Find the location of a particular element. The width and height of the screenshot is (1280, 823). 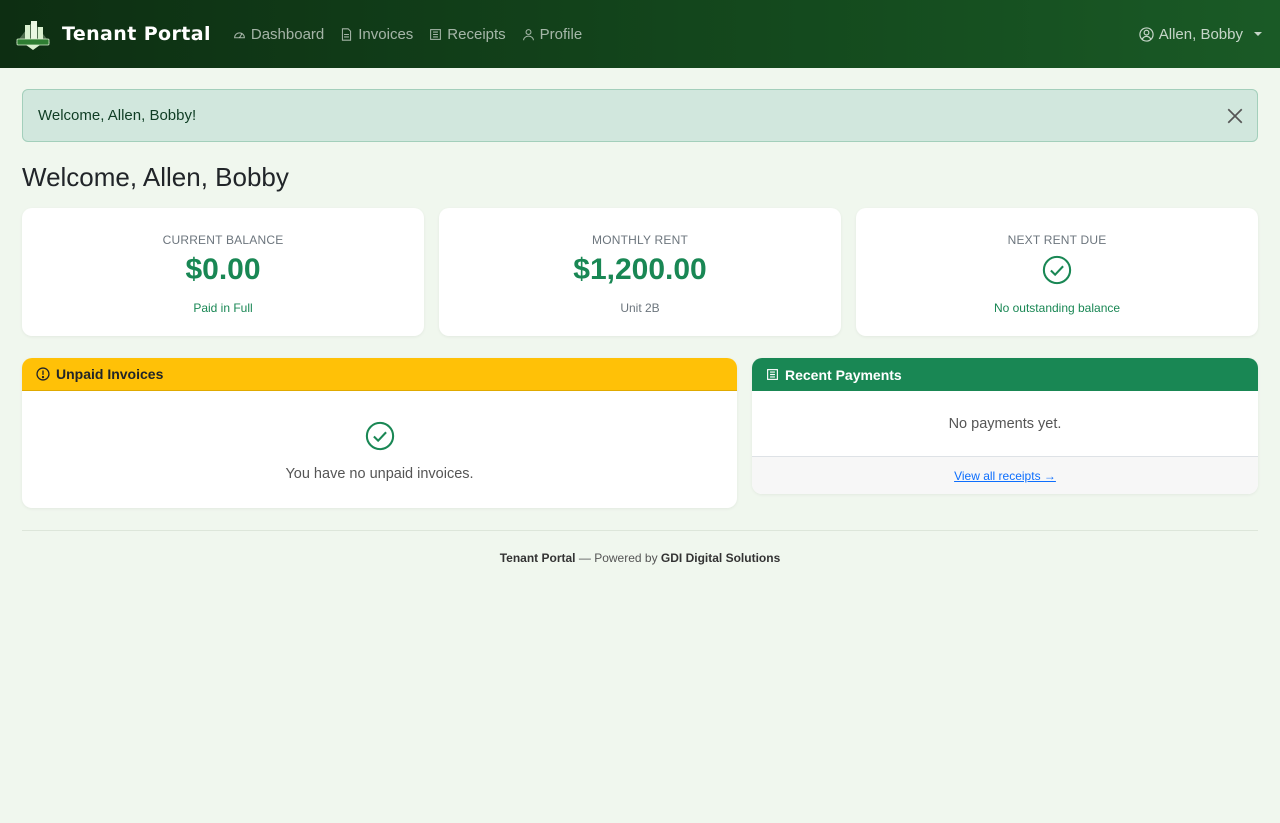

next-rent-due-card: NEXT RENT DUE No outstanding balance is located at coordinates (1057, 272).